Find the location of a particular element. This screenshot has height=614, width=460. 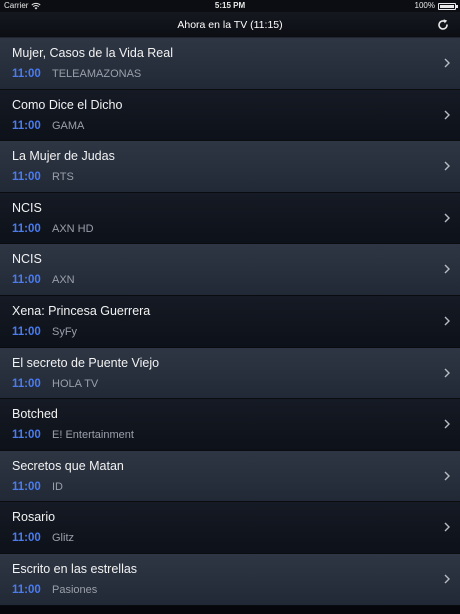

program-channel: TELEAMAZONAS is located at coordinates (97, 74).